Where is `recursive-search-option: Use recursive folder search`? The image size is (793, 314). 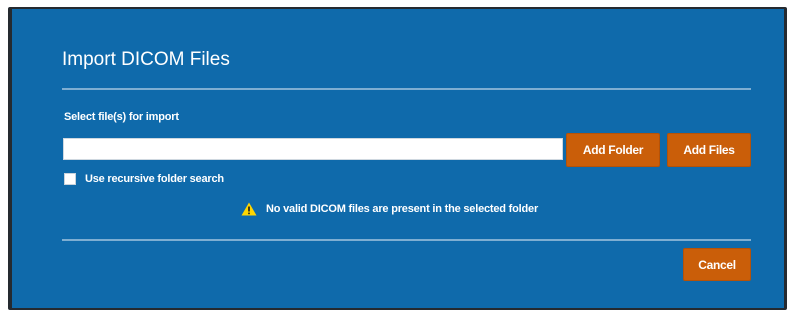
recursive-search-option: Use recursive folder search is located at coordinates (144, 179).